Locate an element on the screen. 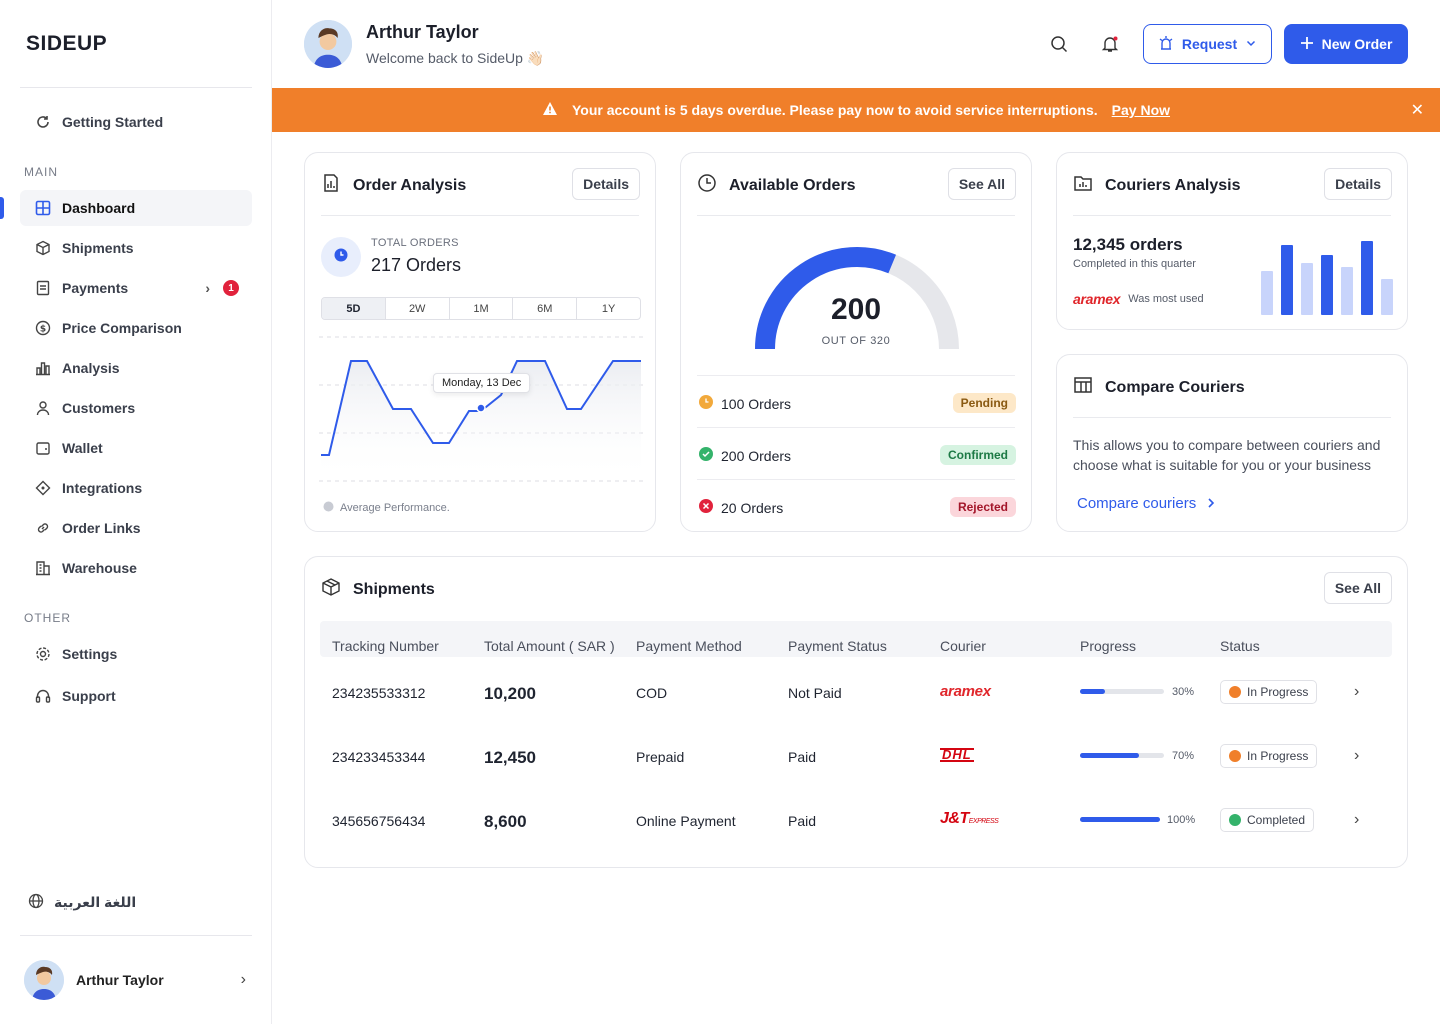 The image size is (1440, 1024). logo: SIDEUP is located at coordinates (66, 44).